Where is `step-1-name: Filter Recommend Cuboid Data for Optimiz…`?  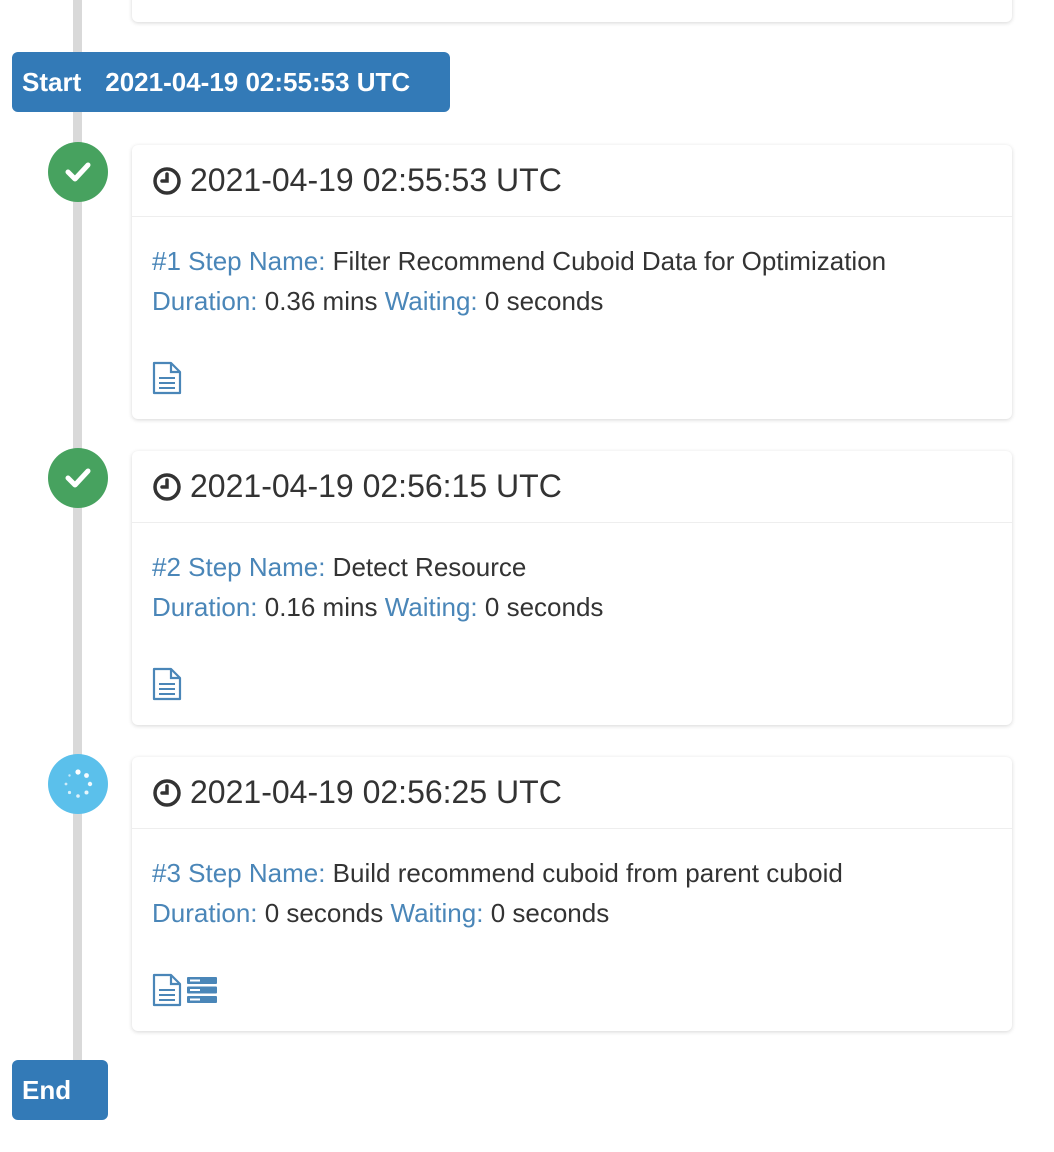 step-1-name: Filter Recommend Cuboid Data for Optimiz… is located at coordinates (609, 261).